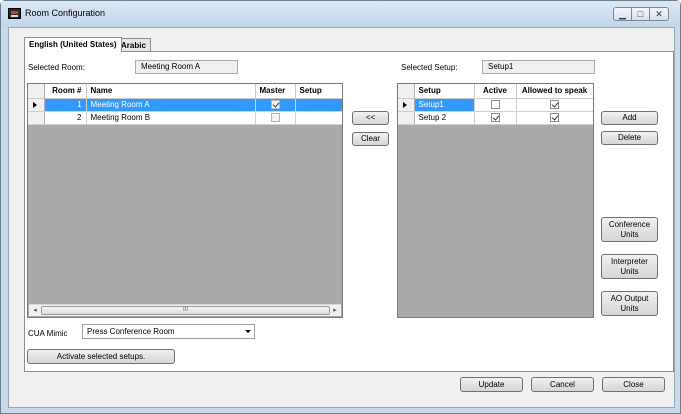 This screenshot has width=681, height=414. What do you see at coordinates (65, 91) in the screenshot?
I see `column-header-room-number: Room #` at bounding box center [65, 91].